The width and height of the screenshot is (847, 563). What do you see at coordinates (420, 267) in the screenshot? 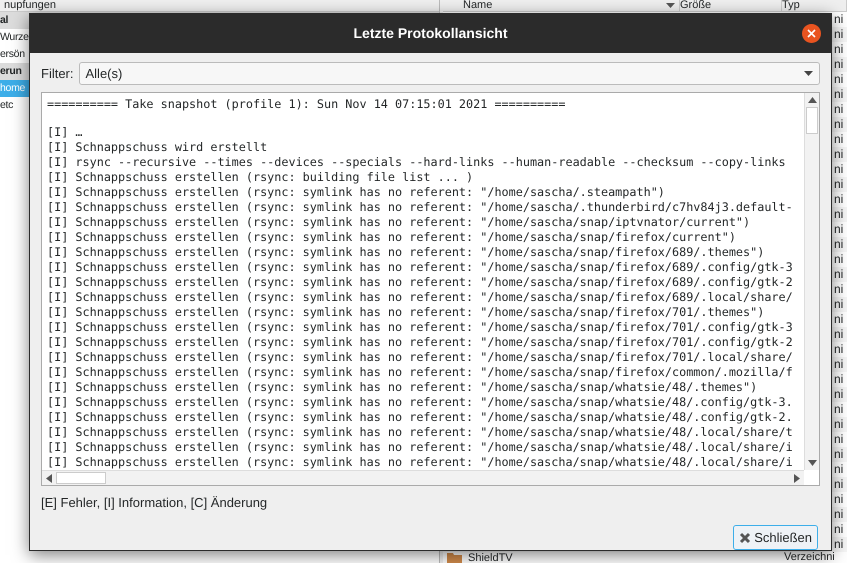
I see `log-line: [I] Schnappschuss erstellen (rsync: symlink has no referent: "/home/sascha/snap/firefox/689/.config/gtk-3` at bounding box center [420, 267].